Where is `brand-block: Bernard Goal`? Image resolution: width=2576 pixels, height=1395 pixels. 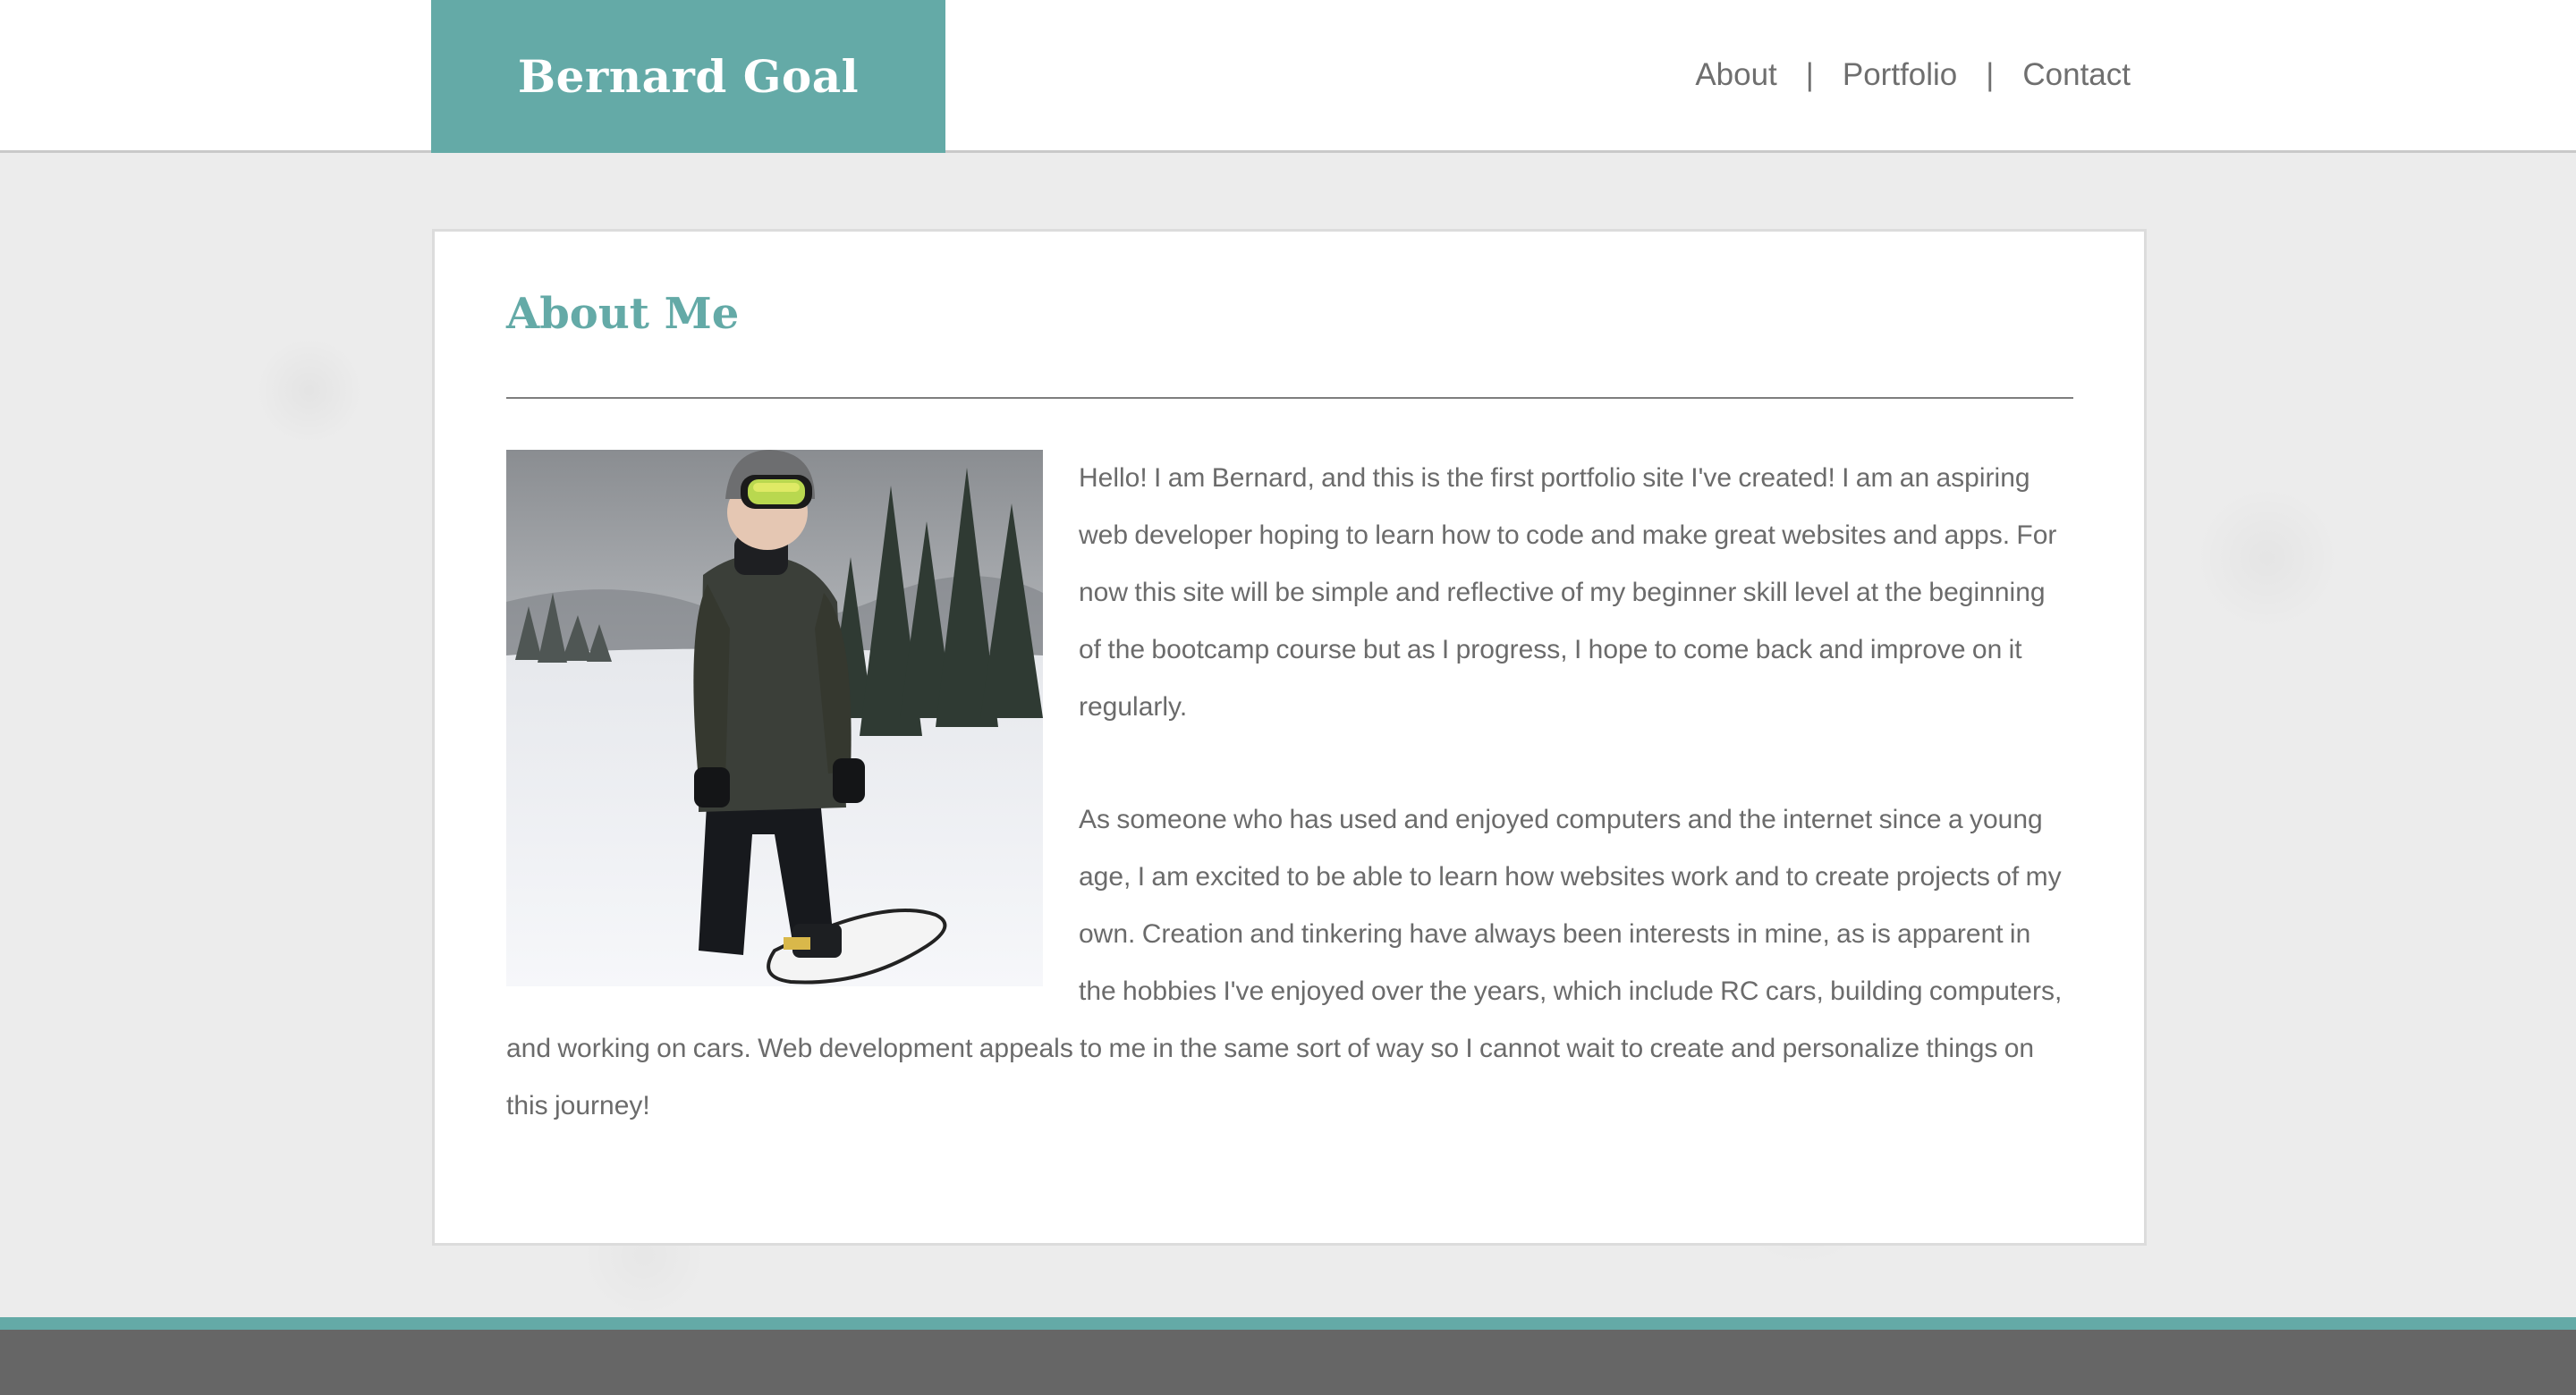
brand-block: Bernard Goal is located at coordinates (688, 76).